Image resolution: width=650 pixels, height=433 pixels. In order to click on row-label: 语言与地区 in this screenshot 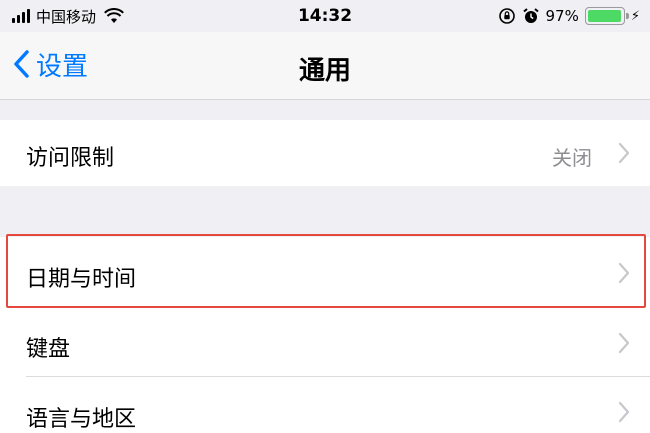, I will do `click(81, 419)`.